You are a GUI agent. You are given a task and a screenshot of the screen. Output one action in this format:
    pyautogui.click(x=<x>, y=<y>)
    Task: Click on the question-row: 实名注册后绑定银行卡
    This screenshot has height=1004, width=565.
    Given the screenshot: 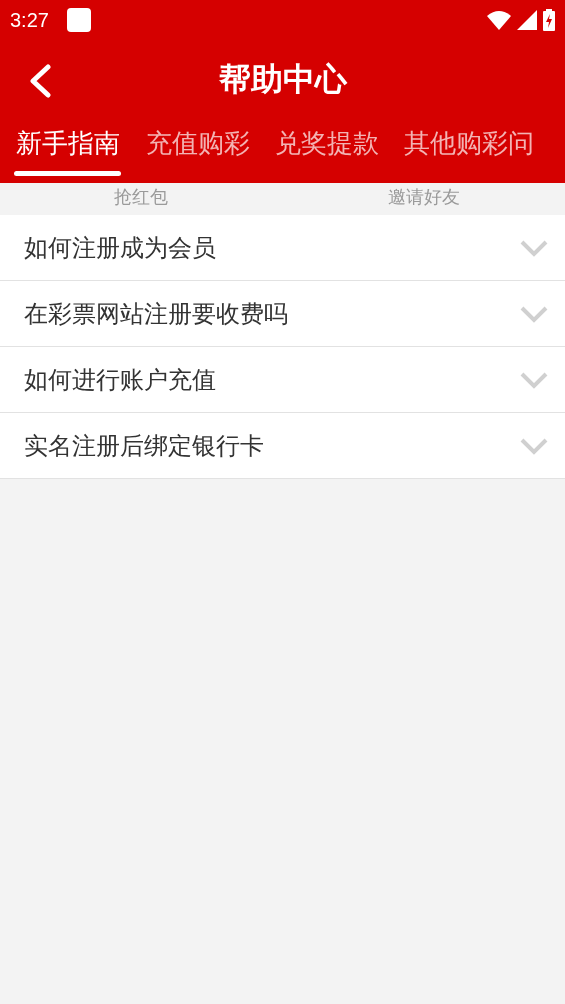 What is the action you would take?
    pyautogui.click(x=282, y=446)
    